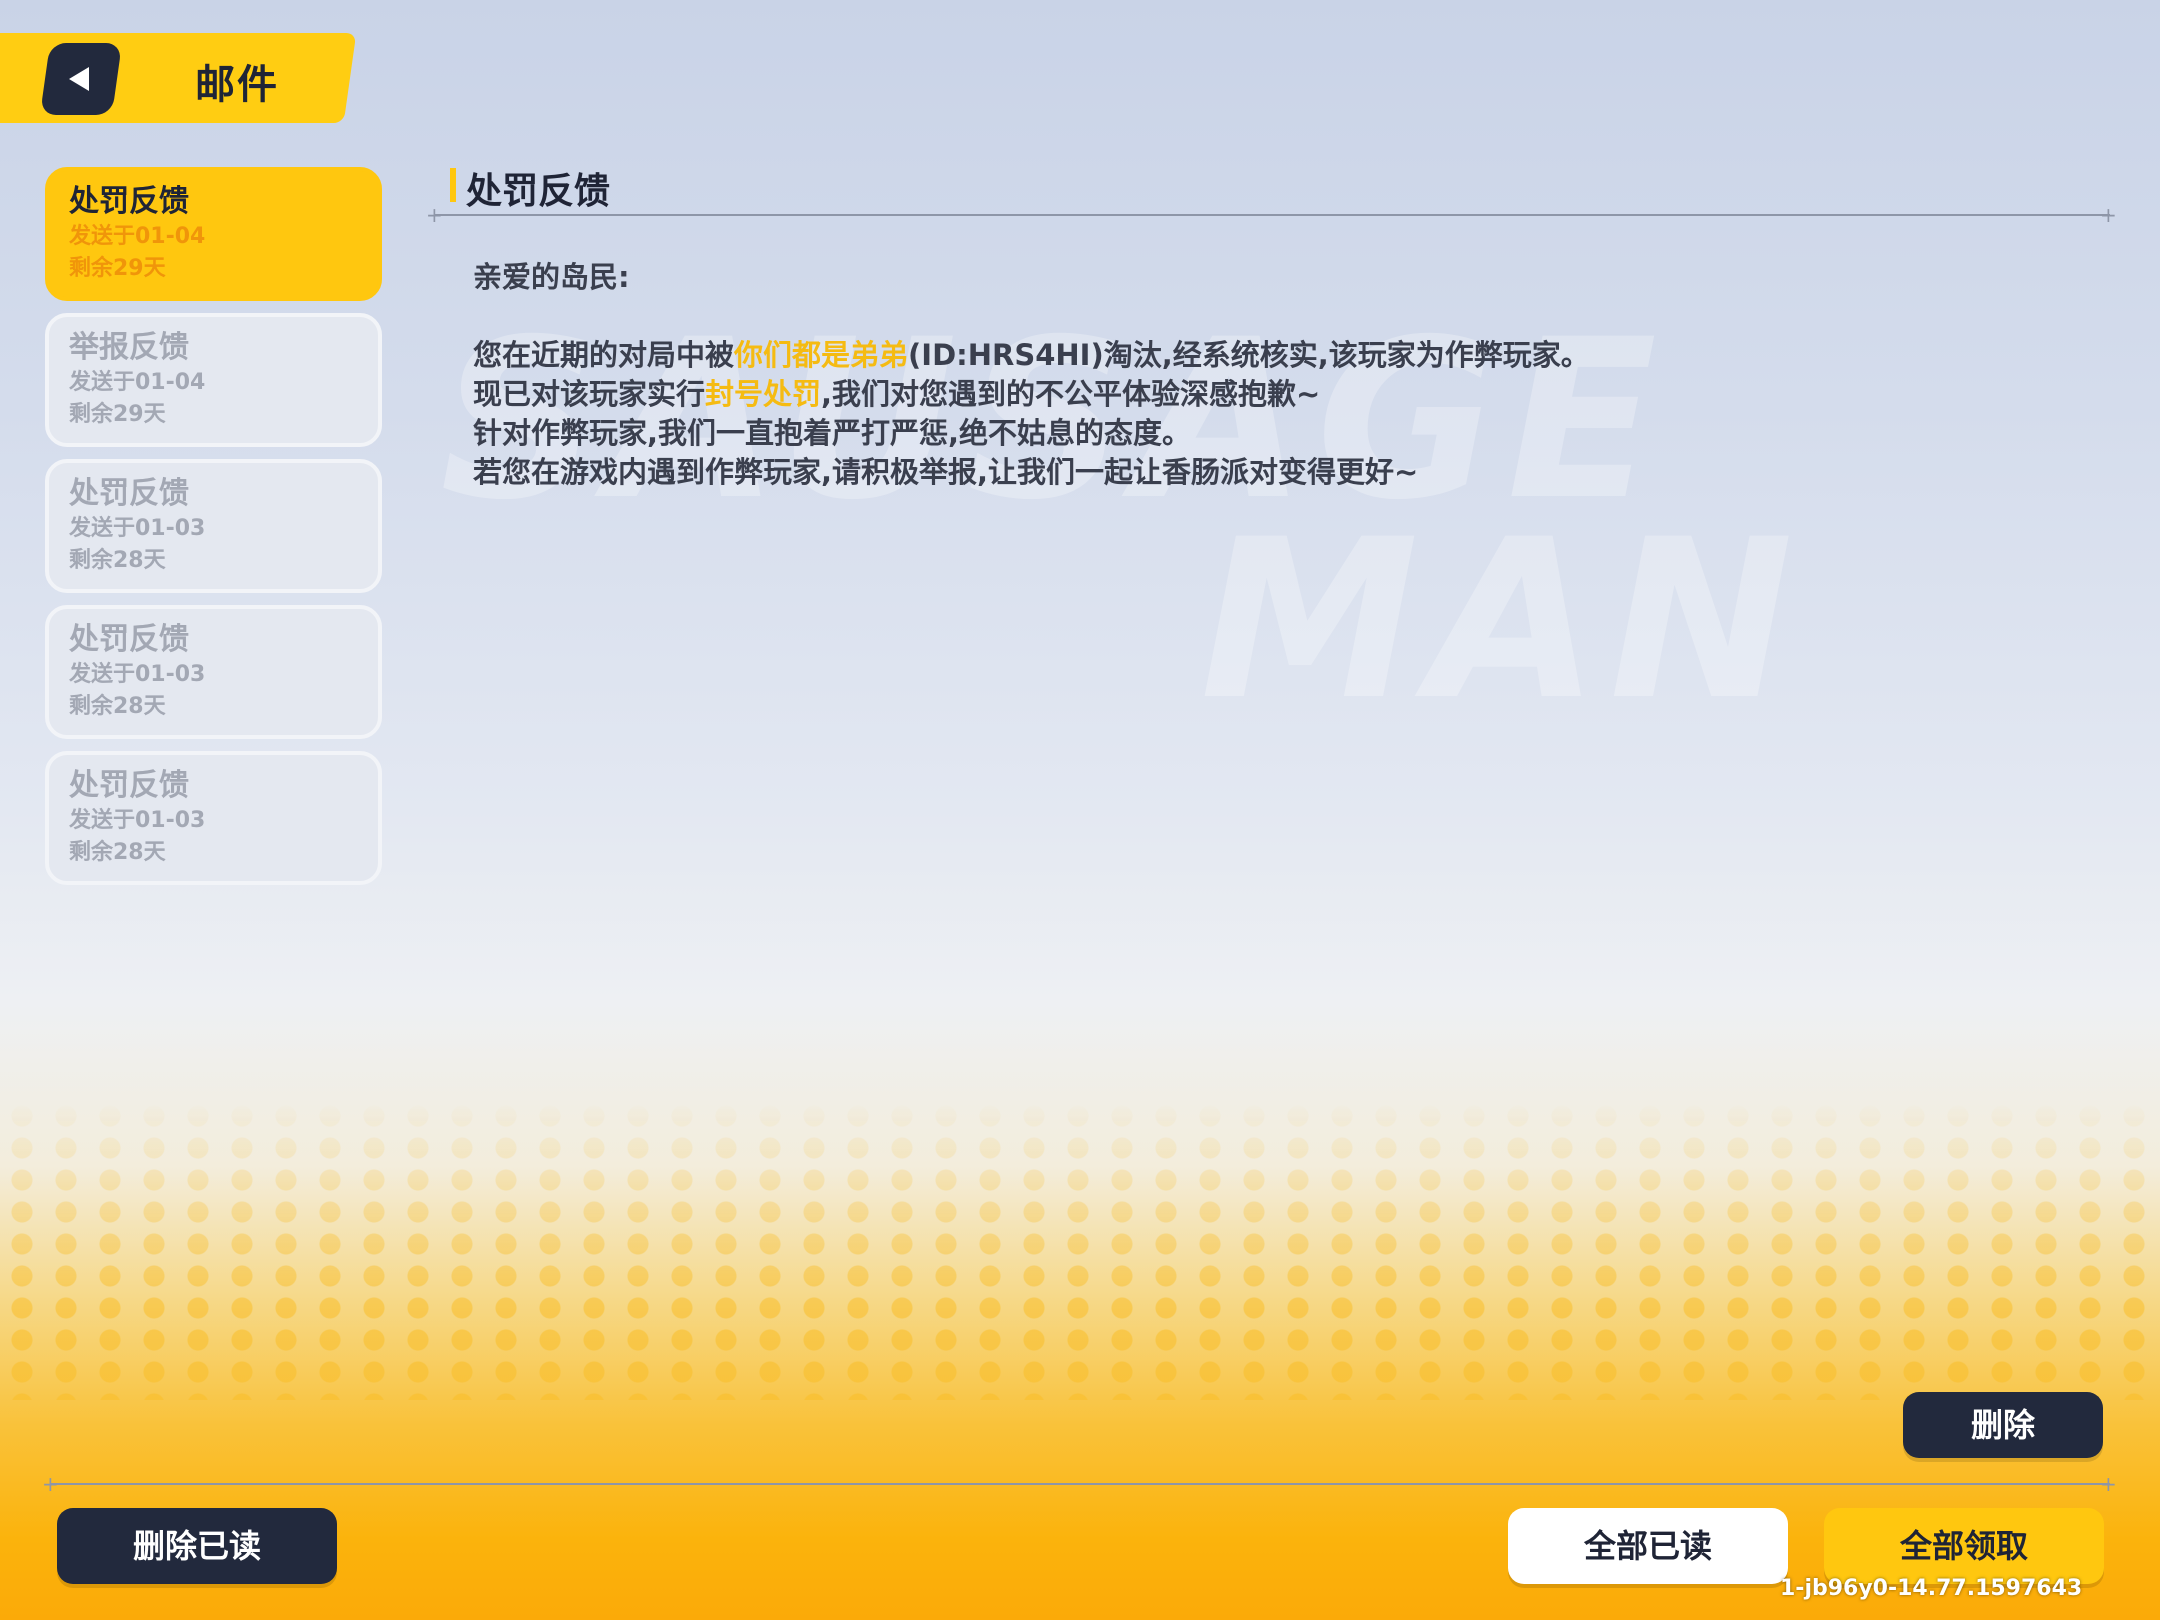  What do you see at coordinates (1272, 215) in the screenshot?
I see `divider-top` at bounding box center [1272, 215].